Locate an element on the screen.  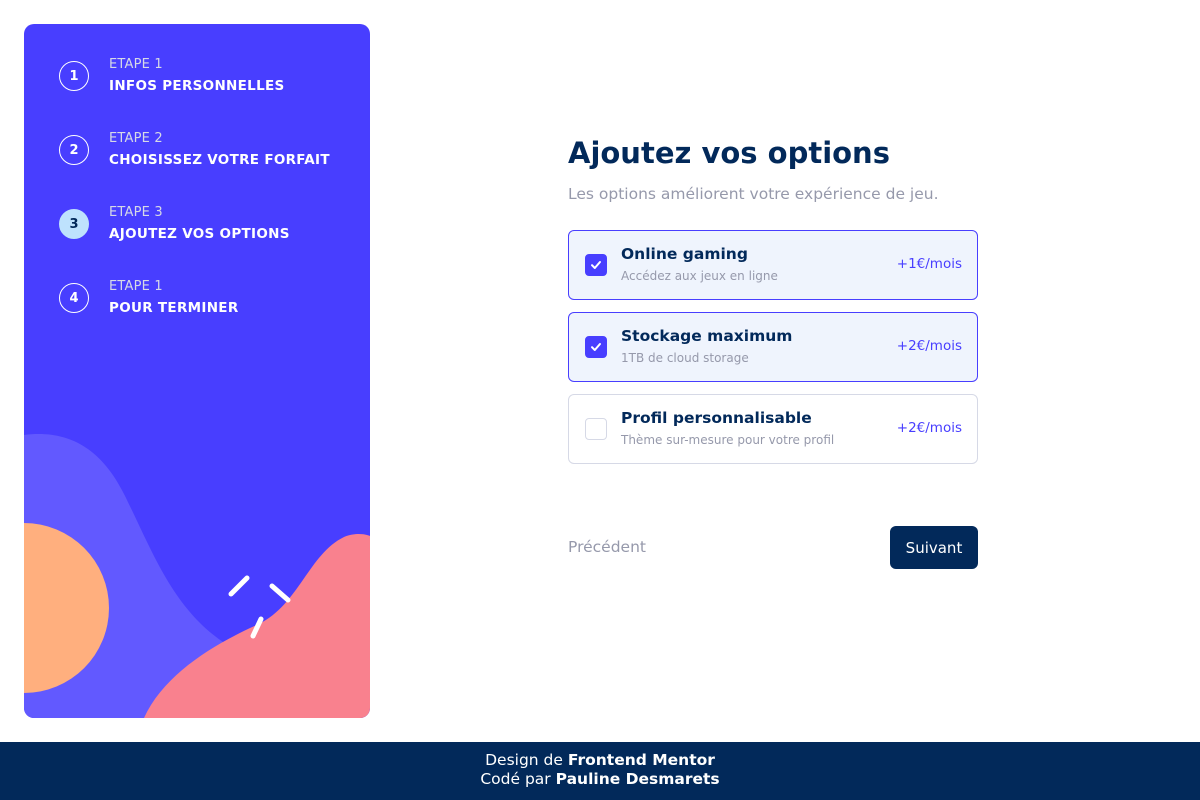
addon-name: Stockage maximum is located at coordinates (707, 336).